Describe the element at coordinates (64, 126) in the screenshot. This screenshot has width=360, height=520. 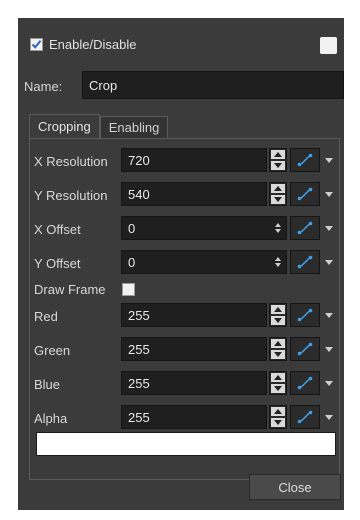
I see `tab-cropping: Cropping` at that location.